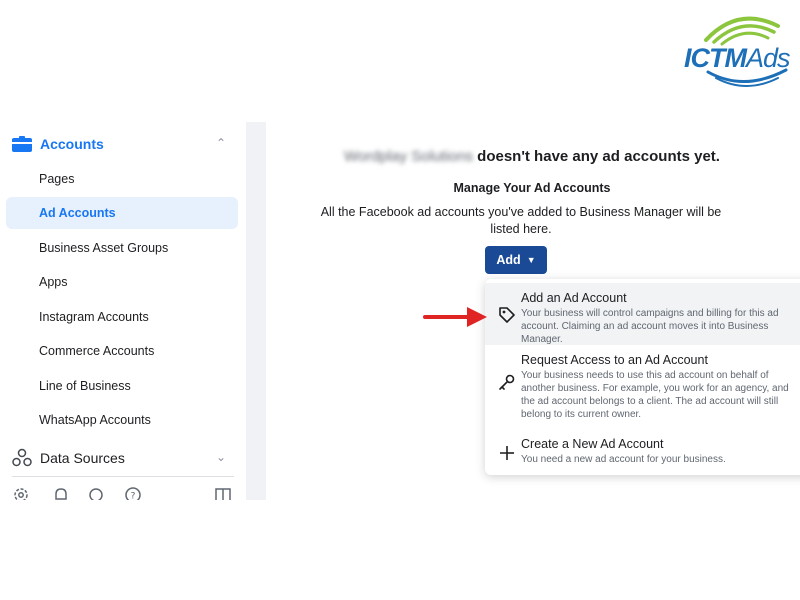 The image size is (800, 600). I want to click on sidebar-bottom-toolbar: ?, so click(123, 493).